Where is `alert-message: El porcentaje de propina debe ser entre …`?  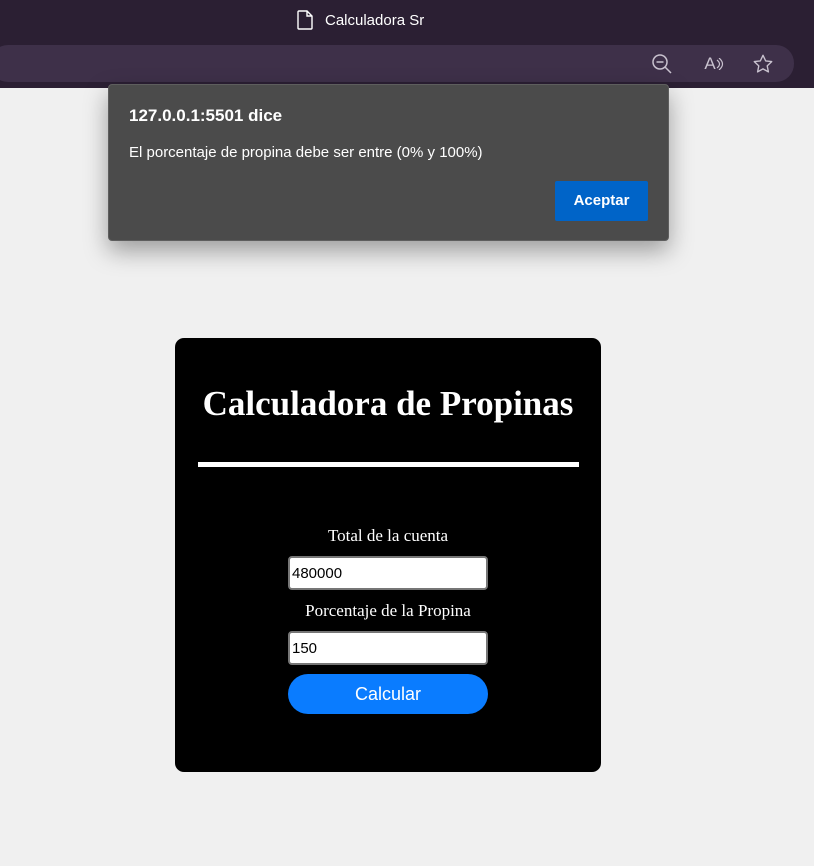
alert-message: El porcentaje de propina debe ser entre … is located at coordinates (306, 152).